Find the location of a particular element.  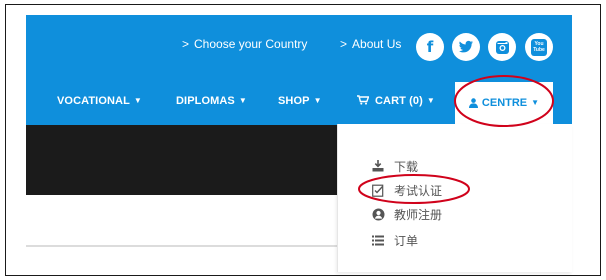

user-circle-icon is located at coordinates (378, 214).